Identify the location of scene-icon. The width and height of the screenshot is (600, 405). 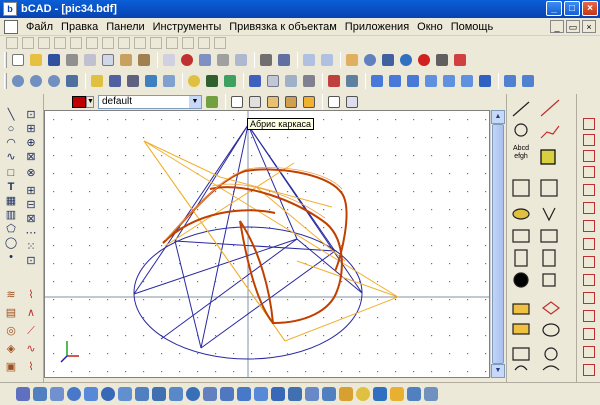
(414, 394).